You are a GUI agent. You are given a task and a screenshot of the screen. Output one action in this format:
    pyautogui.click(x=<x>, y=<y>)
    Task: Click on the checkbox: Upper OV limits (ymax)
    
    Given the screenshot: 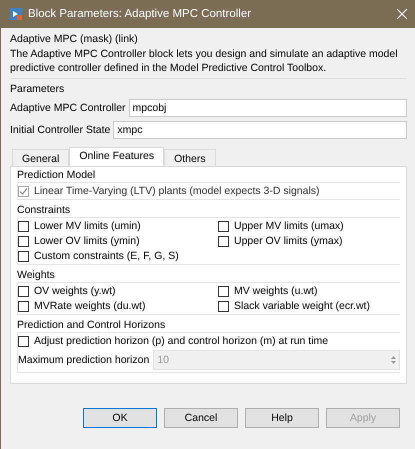 What is the action you would take?
    pyautogui.click(x=309, y=241)
    